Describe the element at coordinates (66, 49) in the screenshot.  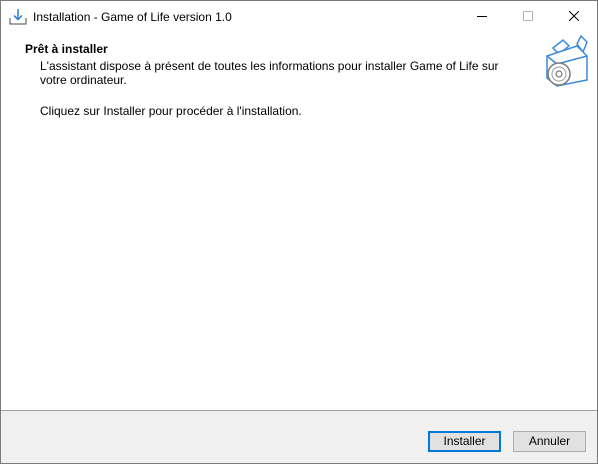
I see `page-title: Prêt à installer` at that location.